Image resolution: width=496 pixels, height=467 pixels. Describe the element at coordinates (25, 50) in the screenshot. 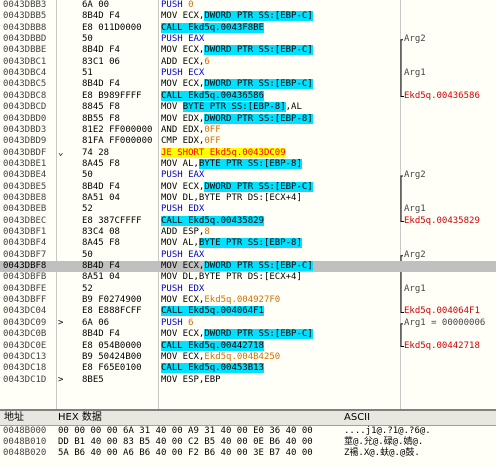

I see `instruction-address: 0043DBBE` at that location.